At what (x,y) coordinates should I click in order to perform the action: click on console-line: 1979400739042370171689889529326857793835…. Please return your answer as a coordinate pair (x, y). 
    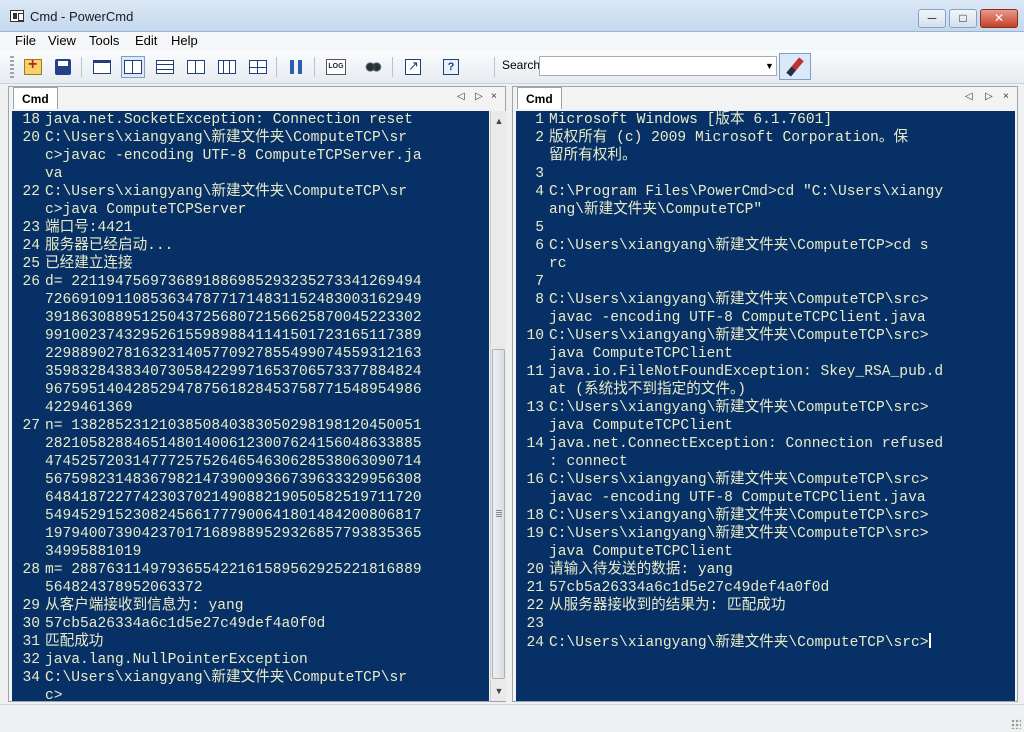
    Looking at the image, I should click on (250, 534).